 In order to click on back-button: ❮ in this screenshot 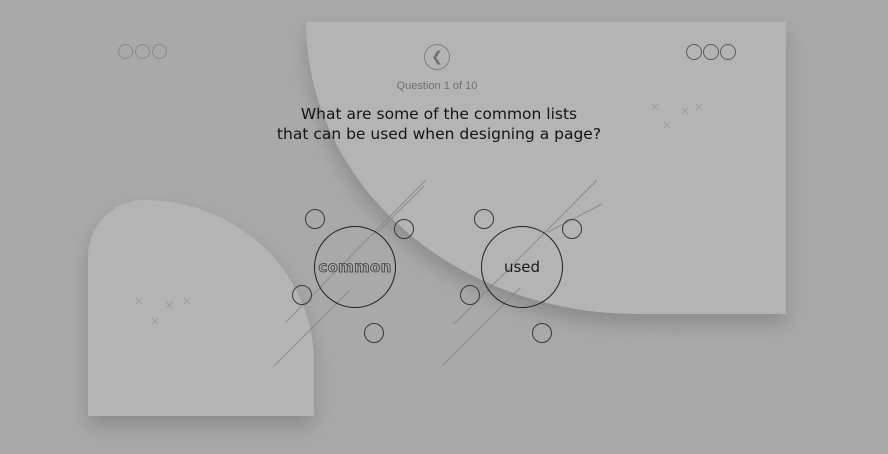, I will do `click(437, 57)`.